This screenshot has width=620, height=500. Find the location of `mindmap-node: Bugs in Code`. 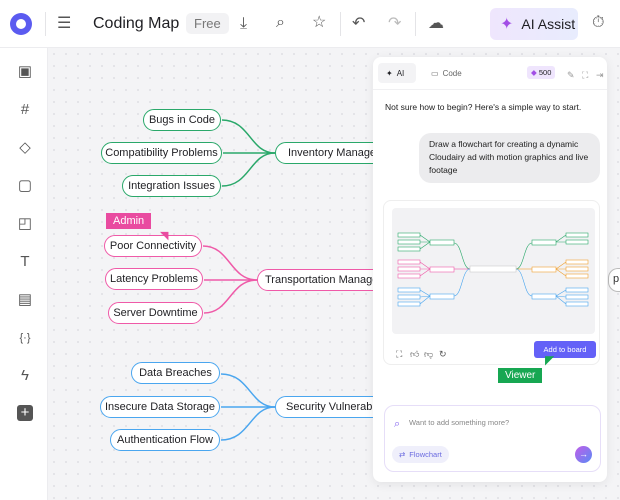

mindmap-node: Bugs in Code is located at coordinates (182, 120).